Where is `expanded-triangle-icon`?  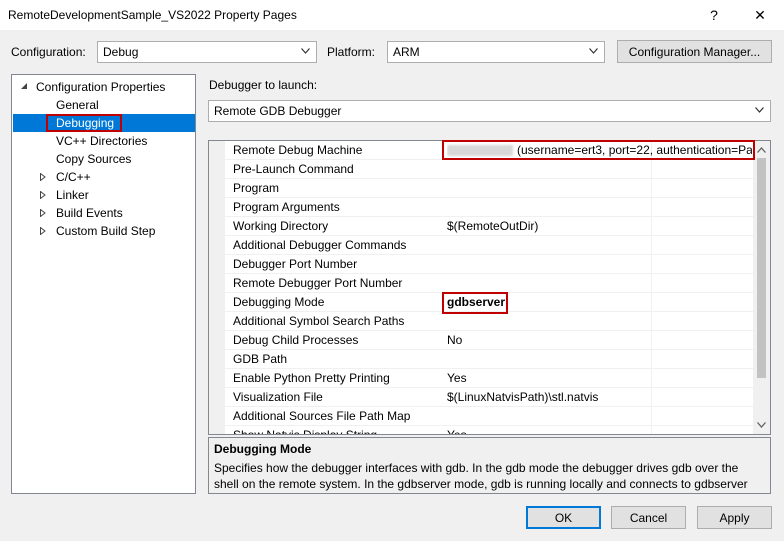
expanded-triangle-icon is located at coordinates (24, 86).